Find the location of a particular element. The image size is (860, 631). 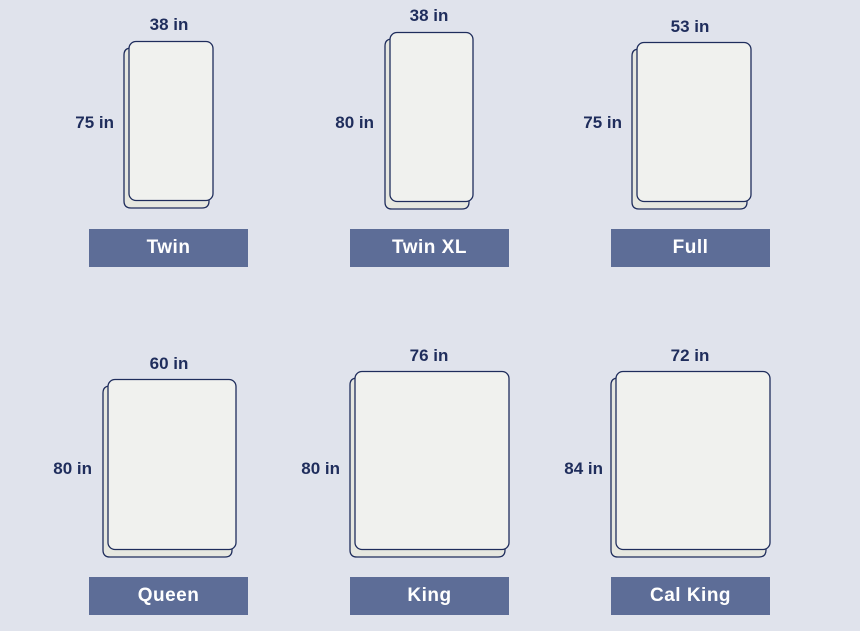

width-dimension: 72 in is located at coordinates (690, 355).